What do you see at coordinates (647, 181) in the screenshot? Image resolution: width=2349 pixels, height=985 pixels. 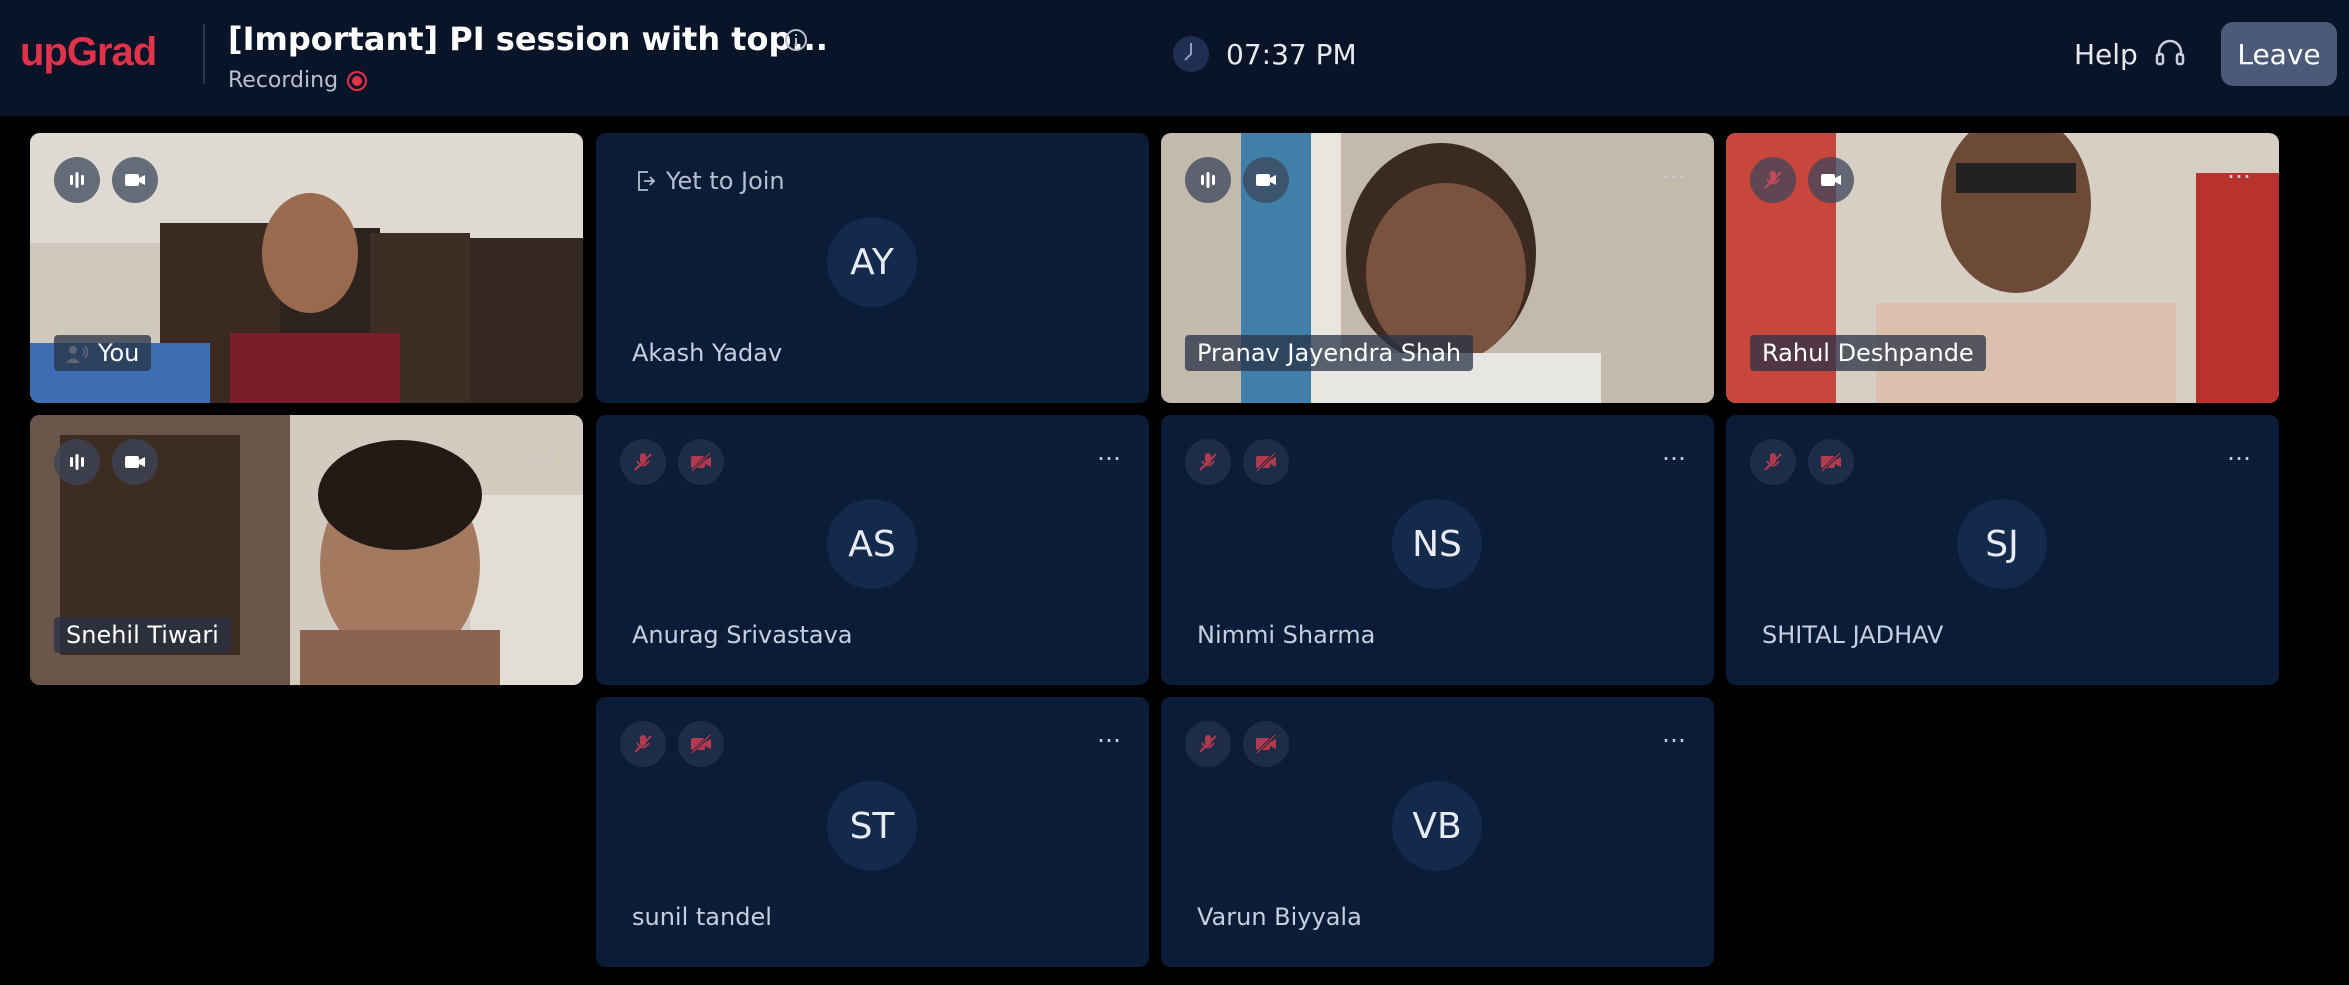 I see `exit-door-icon` at bounding box center [647, 181].